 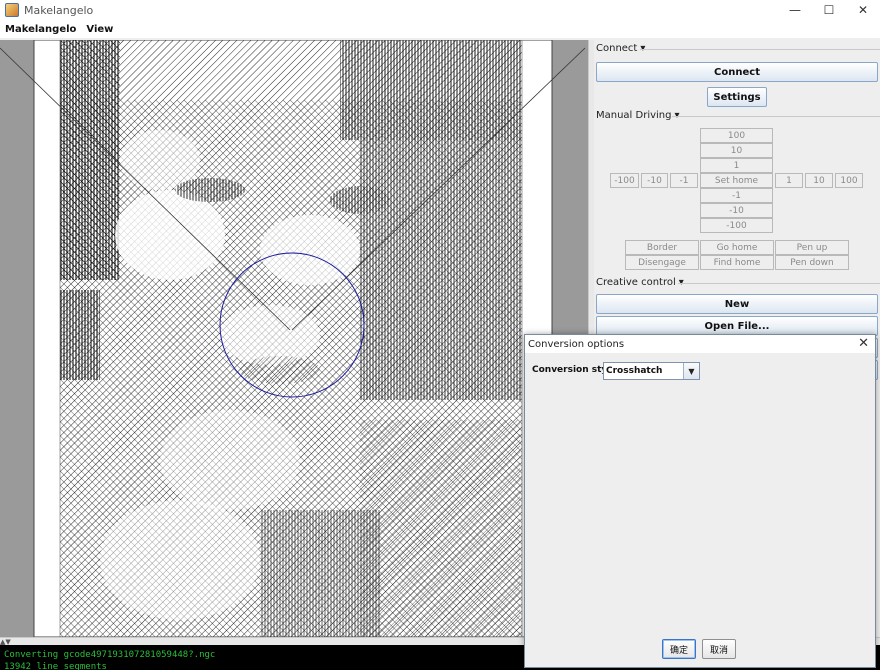 What do you see at coordinates (700, 344) in the screenshot?
I see `dialog-title: Conversion options` at bounding box center [700, 344].